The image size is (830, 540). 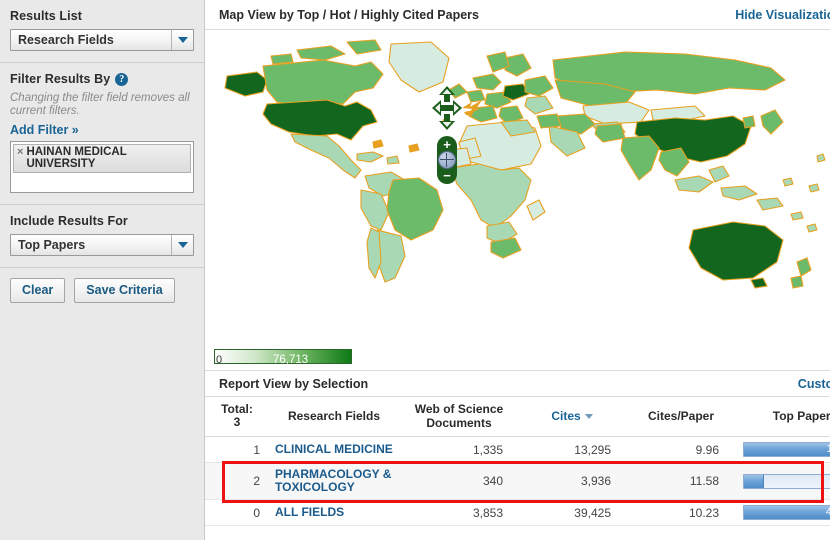 What do you see at coordinates (457, 135) in the screenshot?
I see `map-navigation-controls: + −` at bounding box center [457, 135].